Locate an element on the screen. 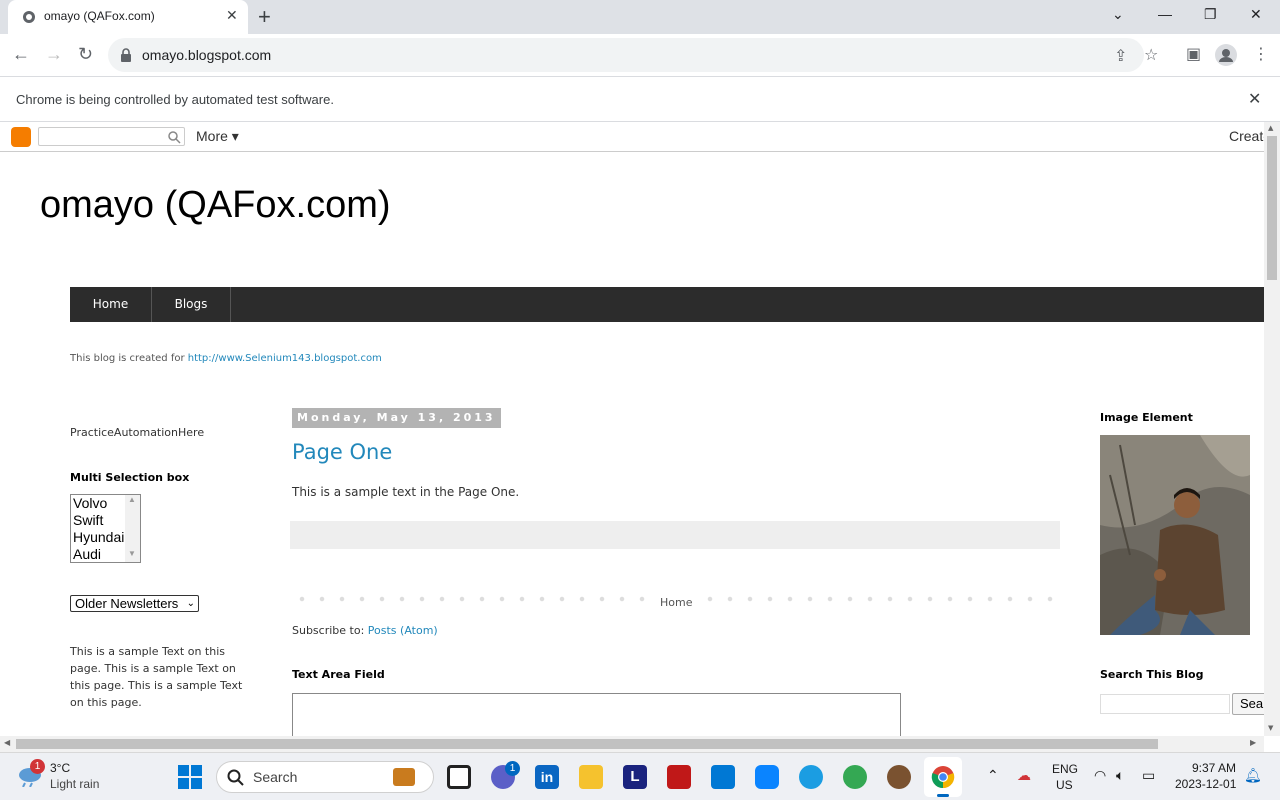 The height and width of the screenshot is (800, 1280). address-bar: omayo.blogspot.com ⇪ ☆ is located at coordinates (633, 55).